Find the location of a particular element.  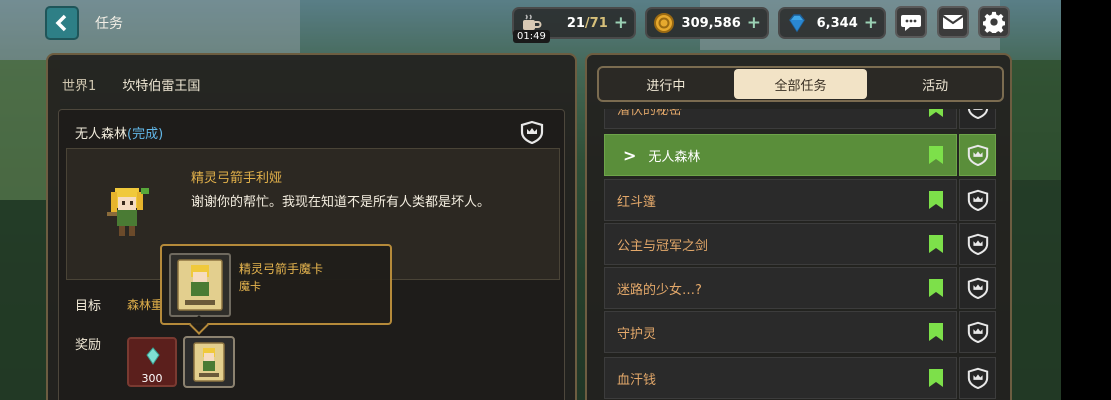

quest-row-main: 红斗篷 is located at coordinates (780, 200).